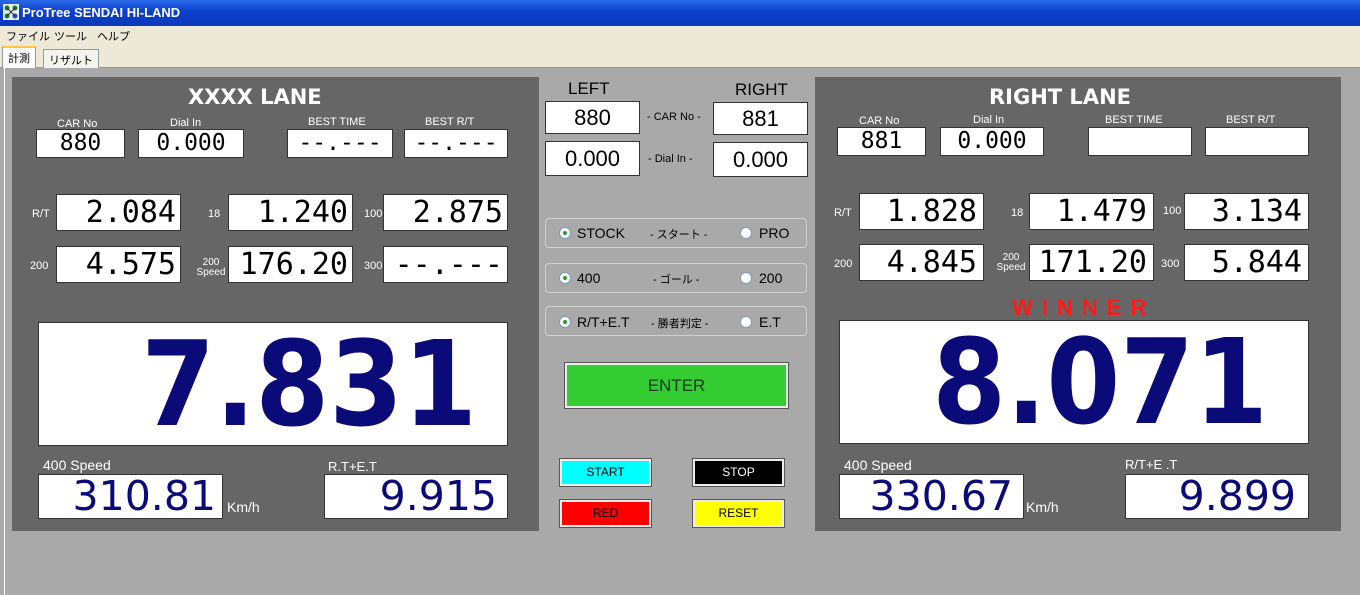 The image size is (1360, 595). Describe the element at coordinates (605, 513) in the screenshot. I see `red-button: RED` at that location.